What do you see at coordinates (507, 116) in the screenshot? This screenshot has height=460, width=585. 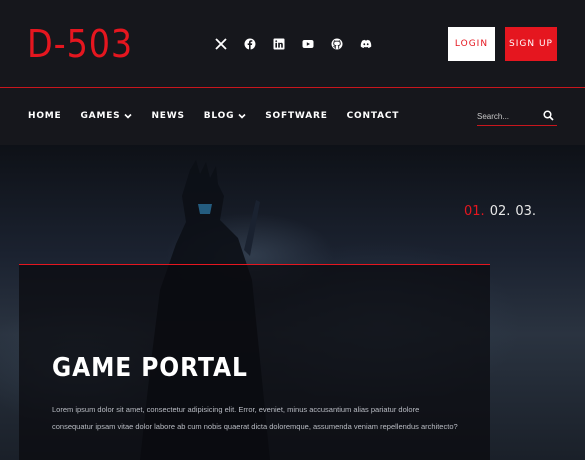 I see `search-input` at bounding box center [507, 116].